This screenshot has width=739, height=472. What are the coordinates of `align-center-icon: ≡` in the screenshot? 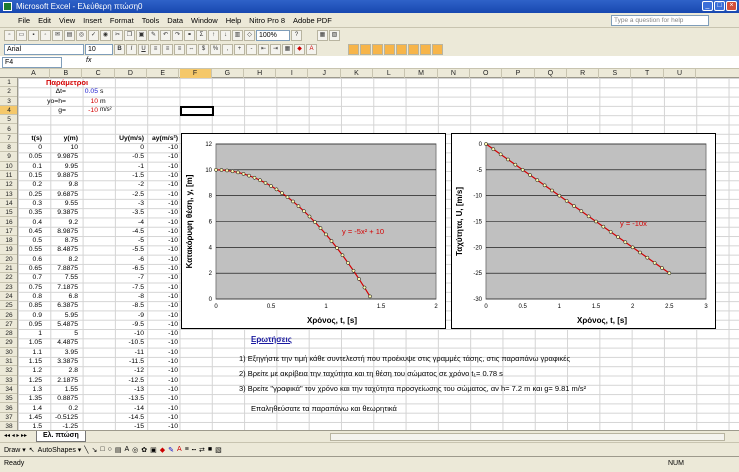 It's located at (167, 49).